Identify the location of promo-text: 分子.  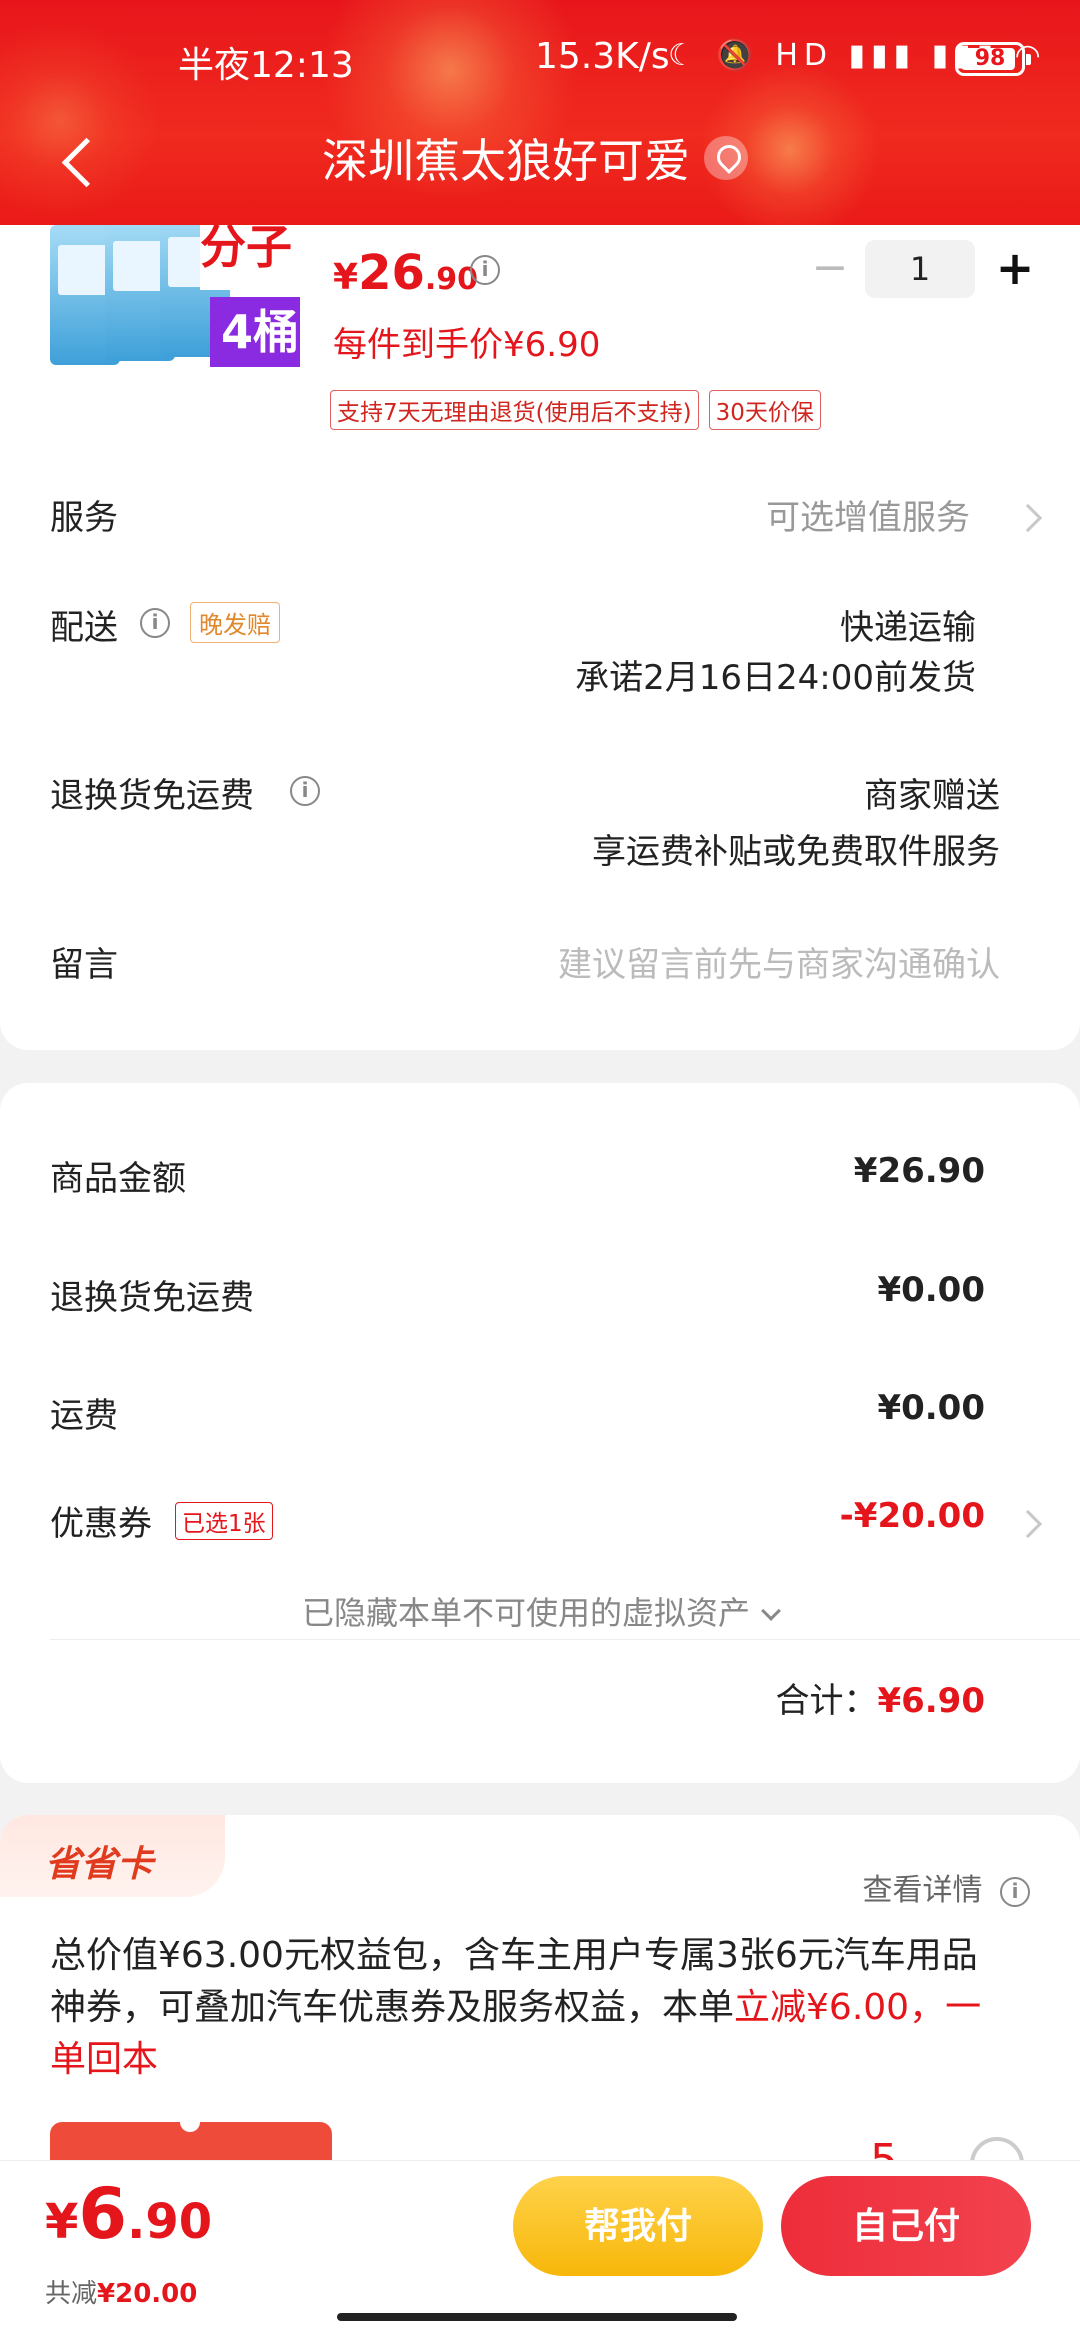
(250, 257).